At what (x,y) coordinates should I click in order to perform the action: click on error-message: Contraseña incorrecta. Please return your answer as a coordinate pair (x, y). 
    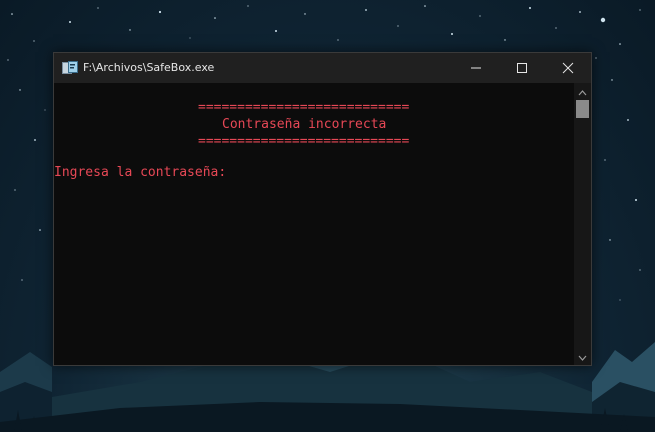
    Looking at the image, I should click on (304, 124).